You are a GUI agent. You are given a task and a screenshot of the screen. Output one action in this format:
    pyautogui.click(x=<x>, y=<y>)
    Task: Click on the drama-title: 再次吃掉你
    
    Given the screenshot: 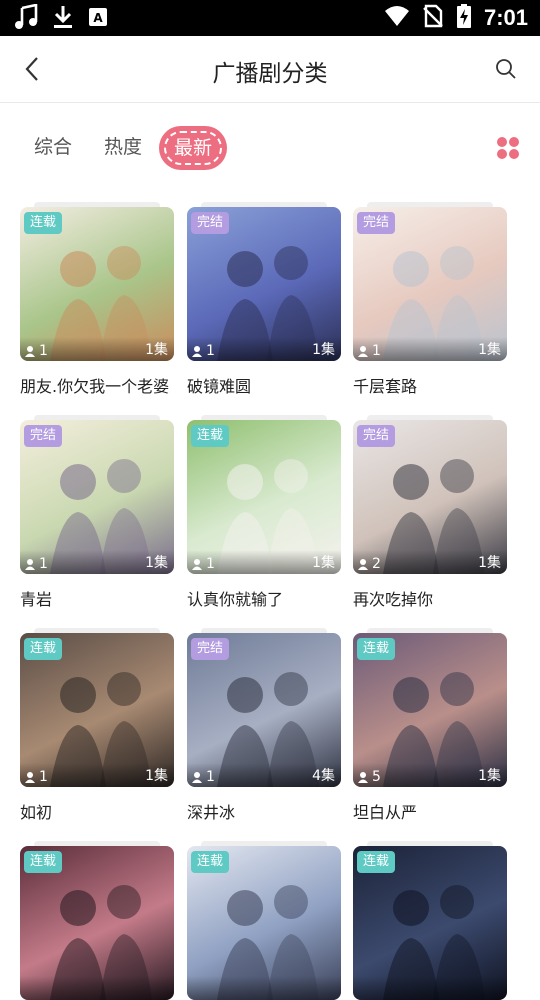 What is the action you would take?
    pyautogui.click(x=430, y=598)
    